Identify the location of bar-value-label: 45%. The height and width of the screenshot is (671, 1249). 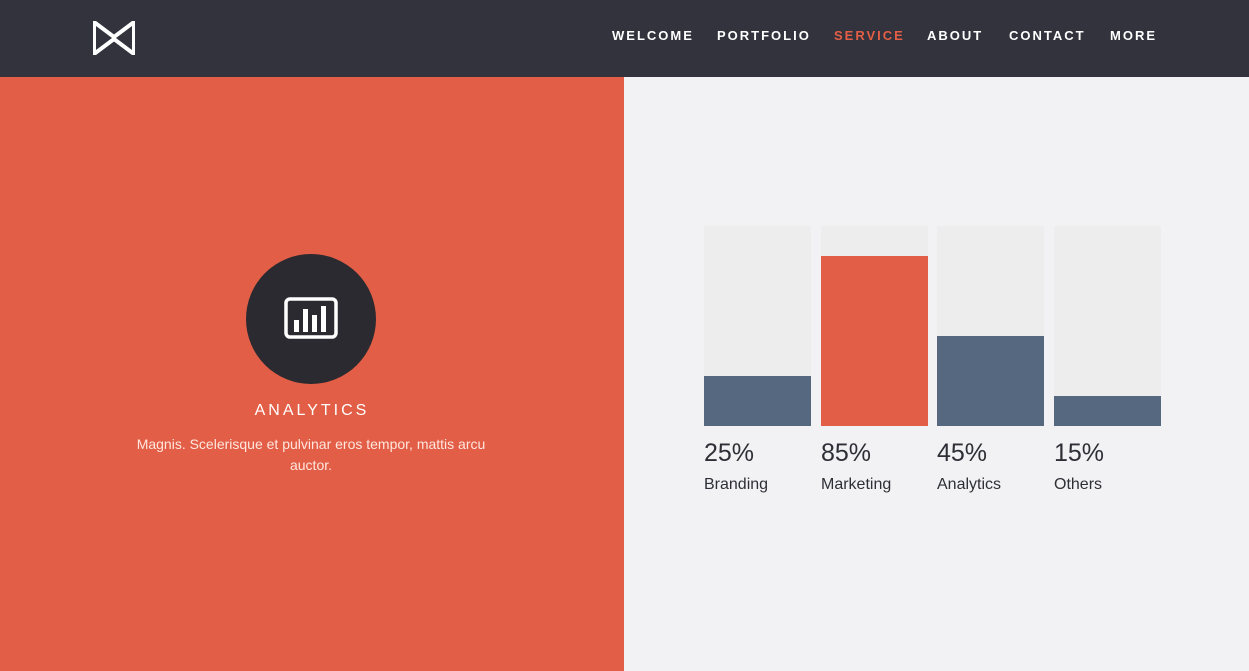
(962, 453).